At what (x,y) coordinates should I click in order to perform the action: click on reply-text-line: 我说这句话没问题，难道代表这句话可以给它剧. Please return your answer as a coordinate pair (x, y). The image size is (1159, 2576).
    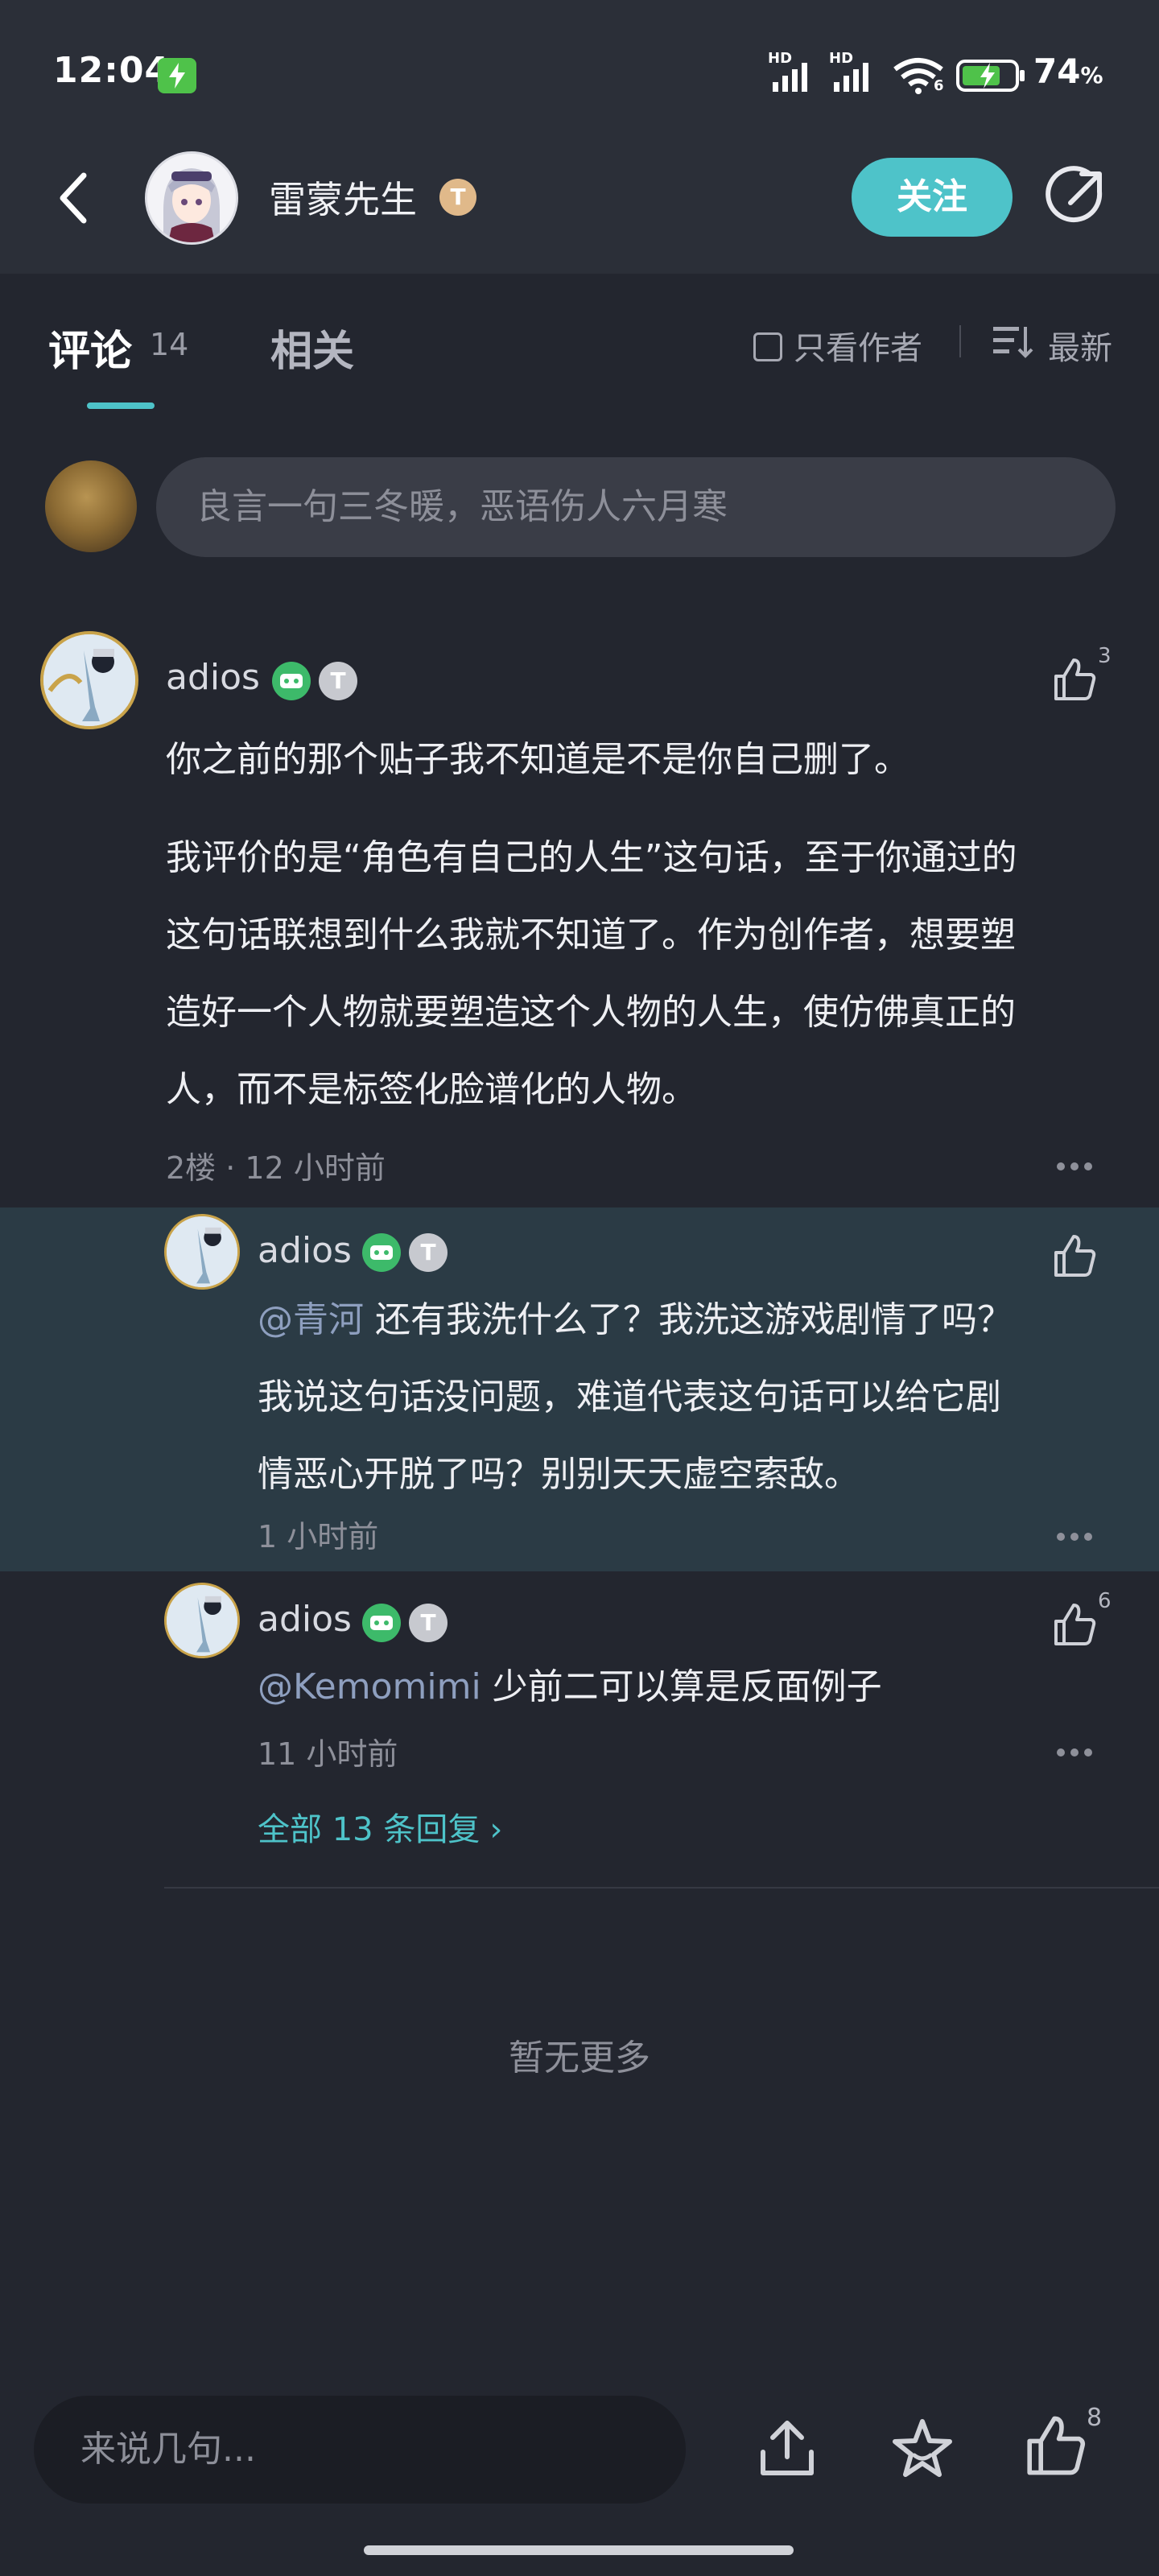
    Looking at the image, I should click on (629, 1397).